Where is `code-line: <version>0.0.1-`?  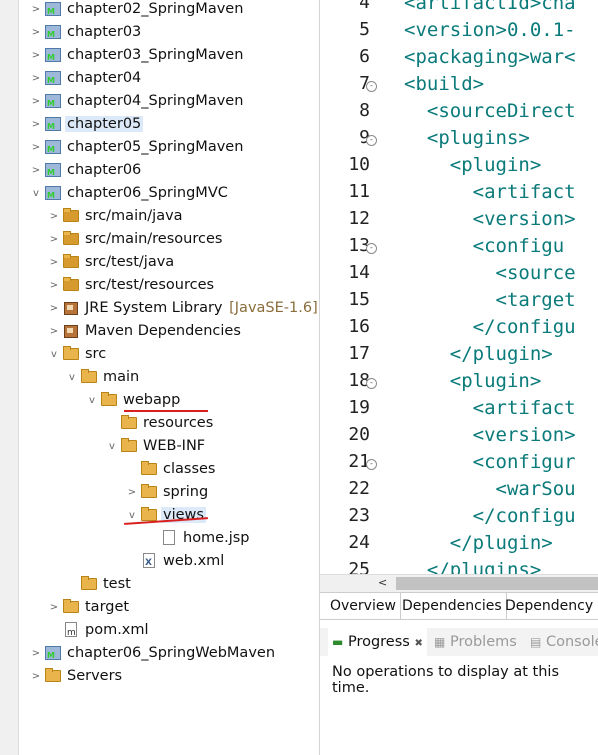 code-line: <version>0.0.1- is located at coordinates (490, 30).